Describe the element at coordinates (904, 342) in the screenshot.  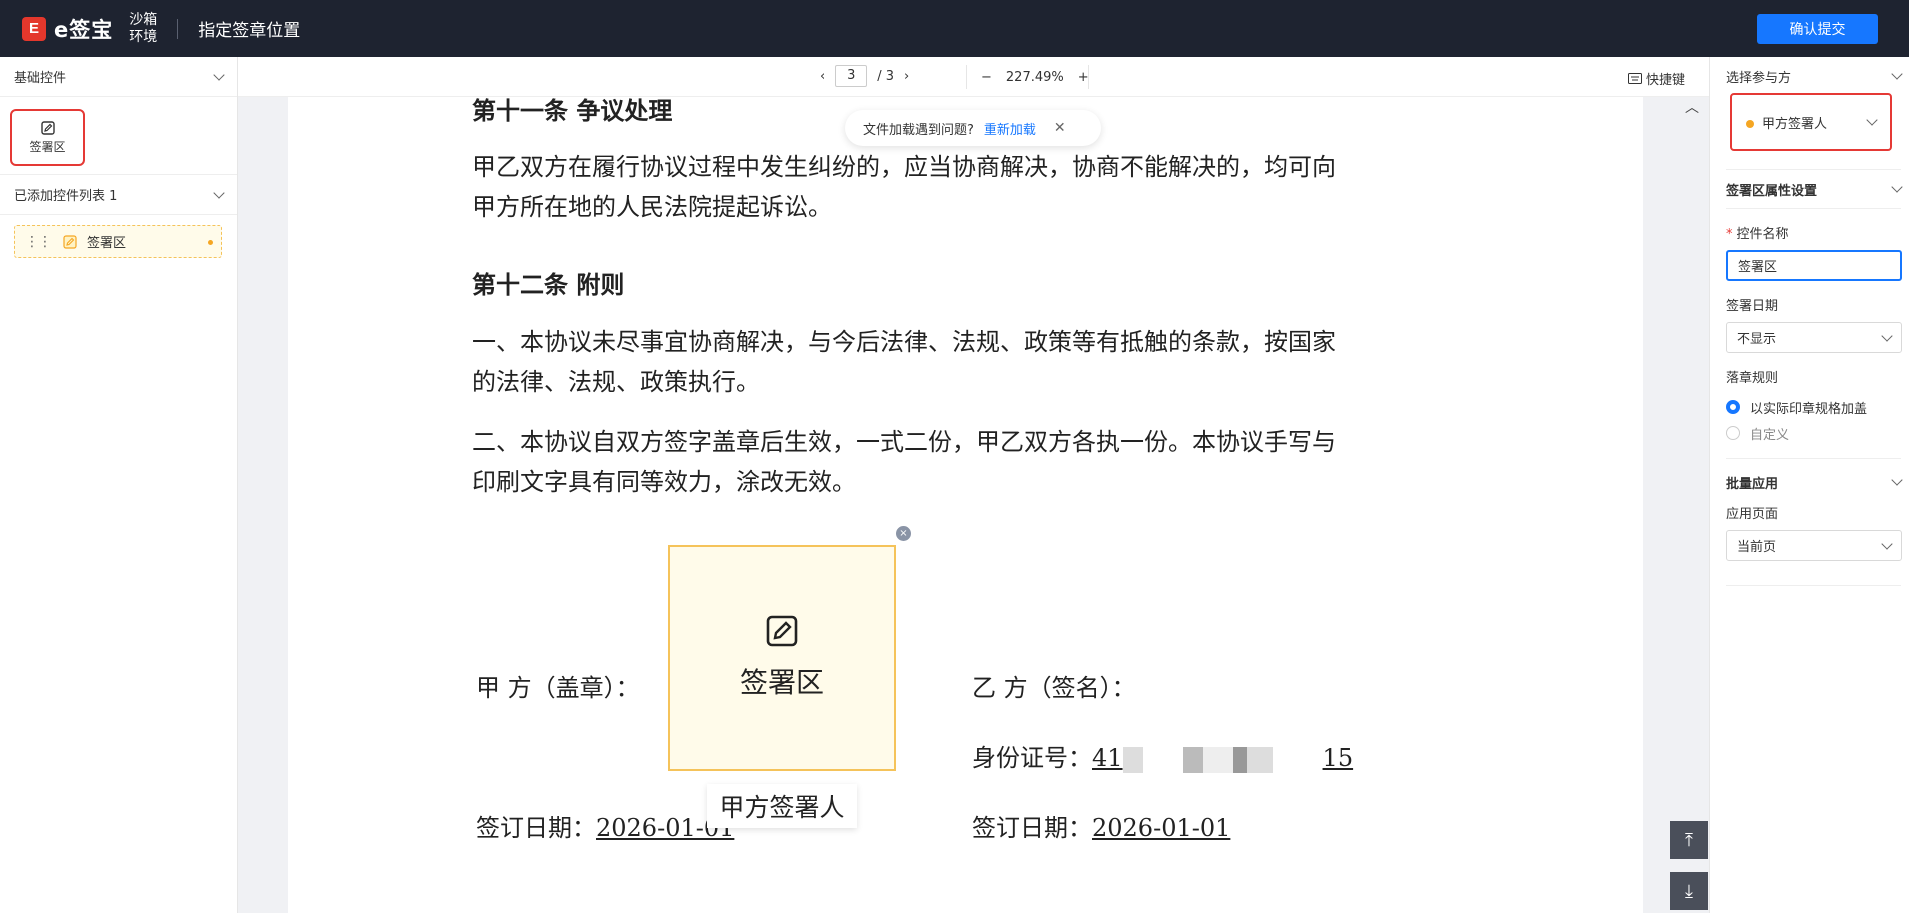
I see `article-12-a-line-1: 一、本协议未尽事宜协商解决，与今后法律、法规、政策等有抵触的条款，按国家` at that location.